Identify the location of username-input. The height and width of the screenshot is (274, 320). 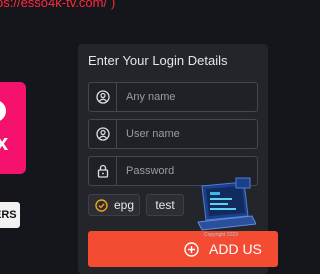
(187, 134).